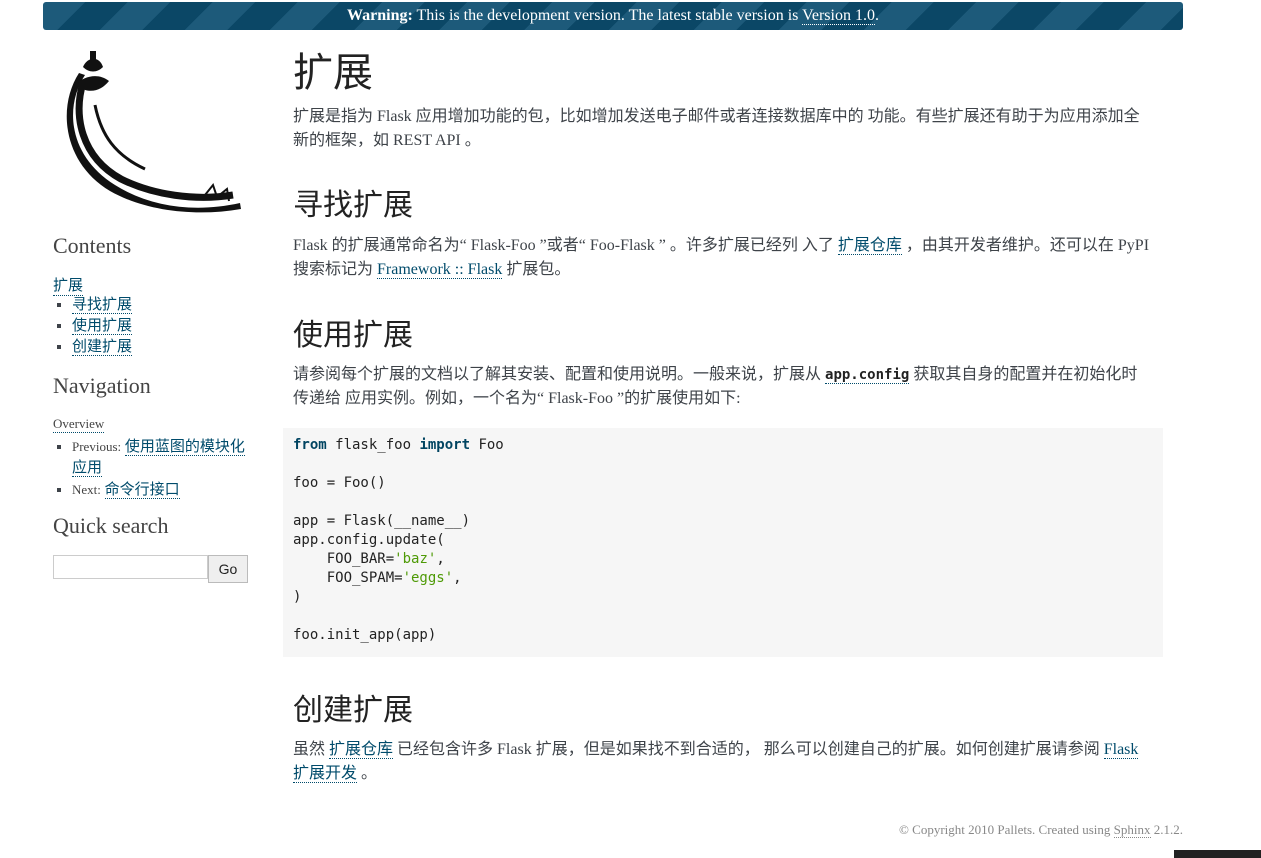 This screenshot has width=1261, height=858. What do you see at coordinates (1132, 830) in the screenshot?
I see `sphinx-link: Sphinx` at bounding box center [1132, 830].